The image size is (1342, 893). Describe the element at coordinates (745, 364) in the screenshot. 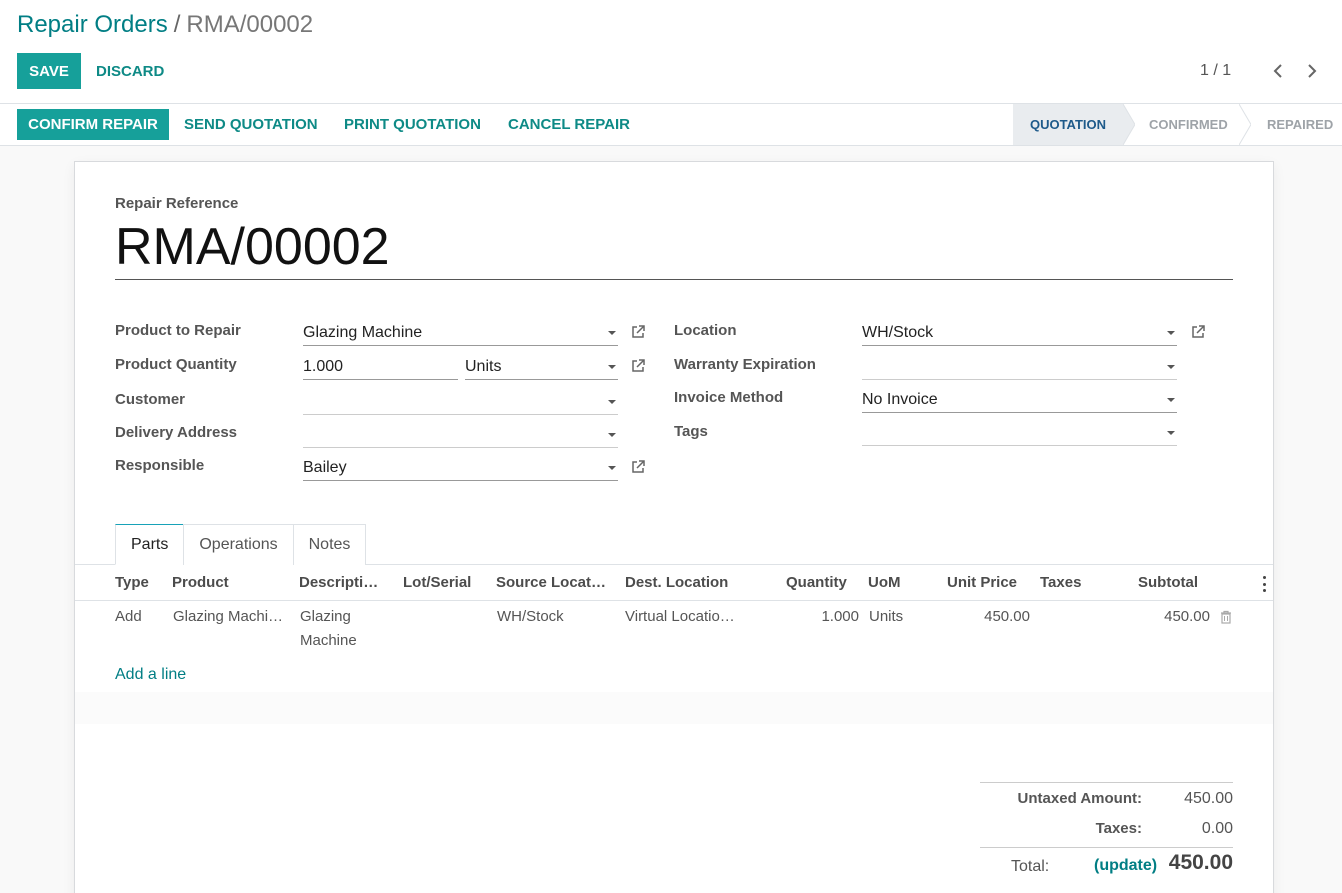

I see `warranty-expiration-label: Warranty Expiration` at that location.